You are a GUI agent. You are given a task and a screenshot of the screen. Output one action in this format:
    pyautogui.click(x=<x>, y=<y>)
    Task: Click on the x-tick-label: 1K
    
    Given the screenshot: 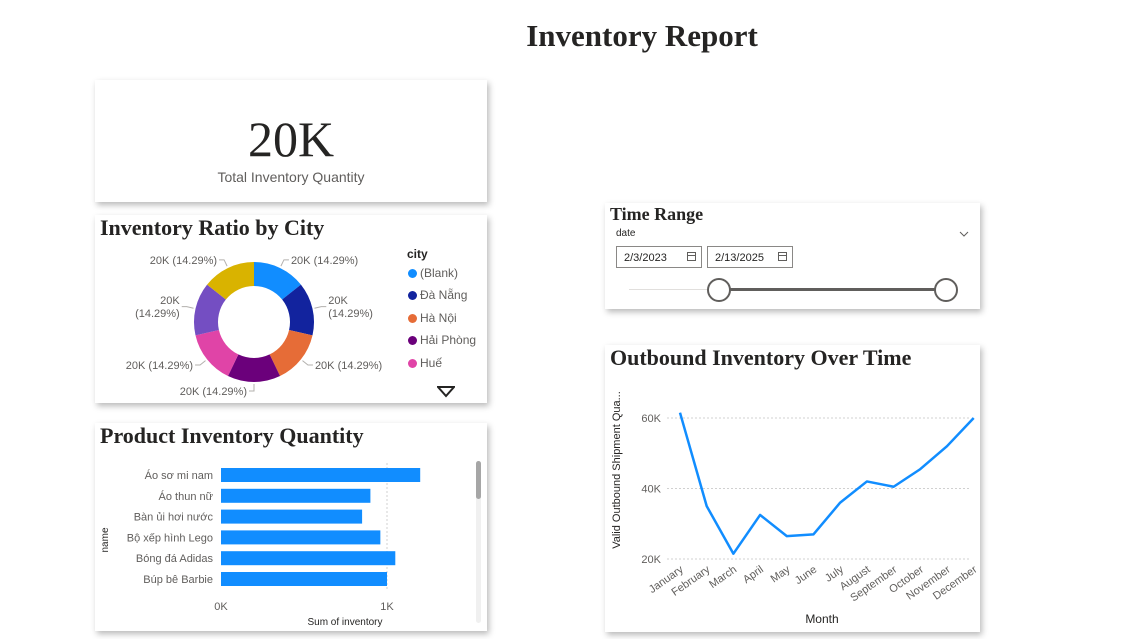 What is the action you would take?
    pyautogui.click(x=387, y=607)
    